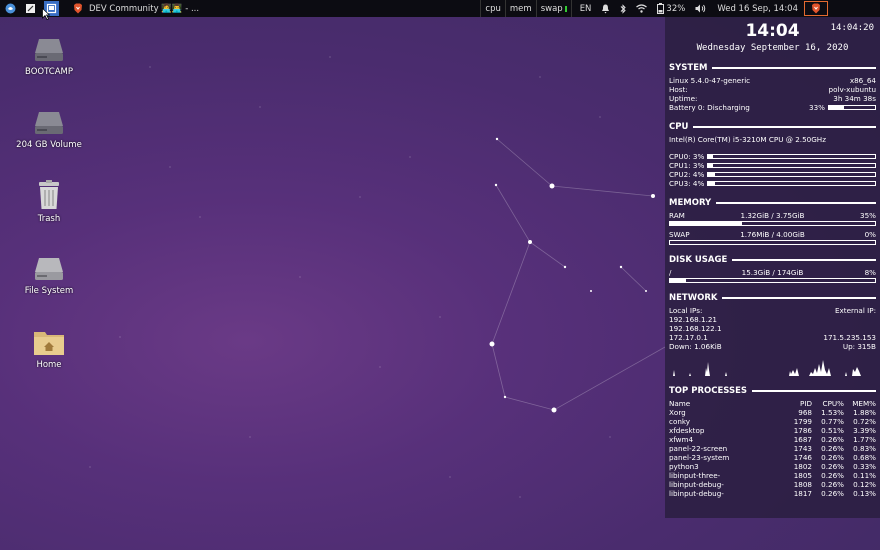 The width and height of the screenshot is (880, 550). What do you see at coordinates (802, 421) in the screenshot?
I see `process-pid: 1799` at bounding box center [802, 421].